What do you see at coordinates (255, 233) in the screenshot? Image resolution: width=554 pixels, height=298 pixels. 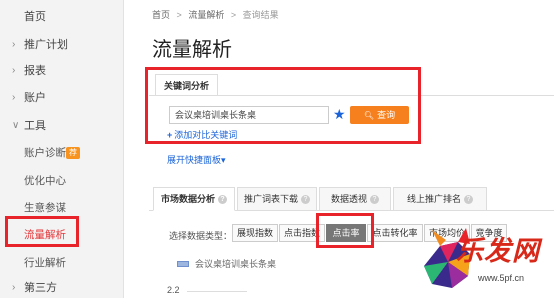 I see `metric-impression-index: 展现指数` at bounding box center [255, 233].